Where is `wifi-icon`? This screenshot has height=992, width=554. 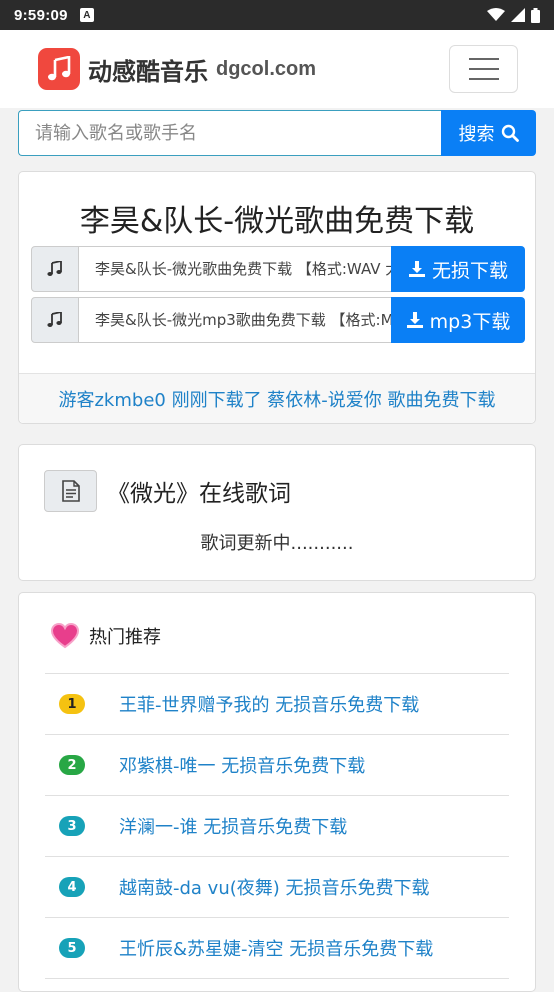 wifi-icon is located at coordinates (496, 14).